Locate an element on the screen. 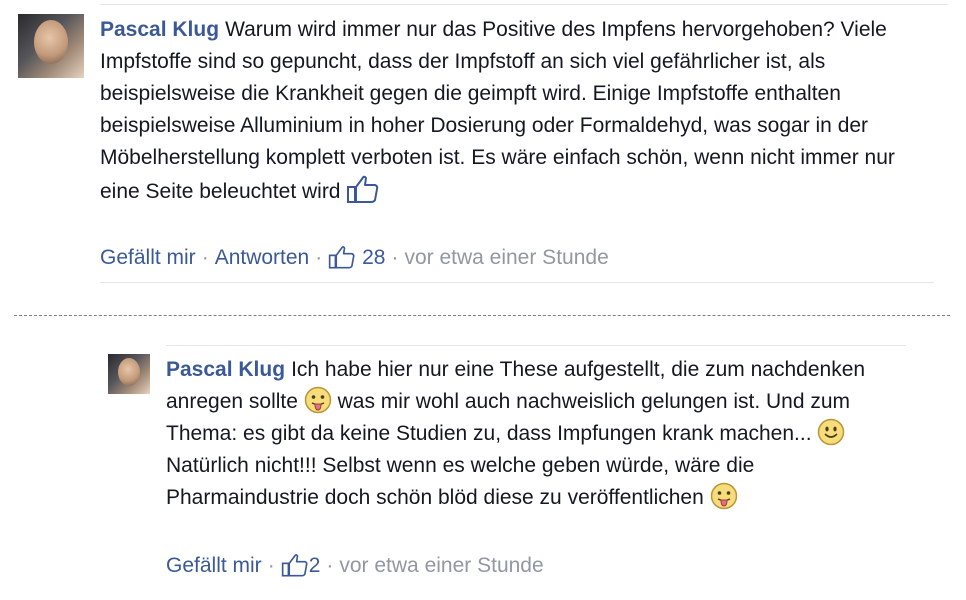 Image resolution: width=966 pixels, height=600 pixels. like-count: 28 is located at coordinates (374, 257).